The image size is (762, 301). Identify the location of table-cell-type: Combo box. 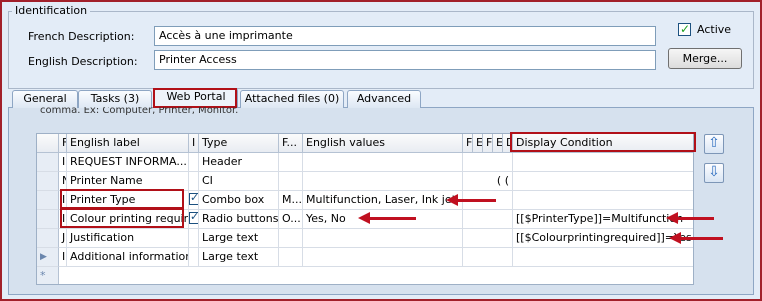
(239, 200).